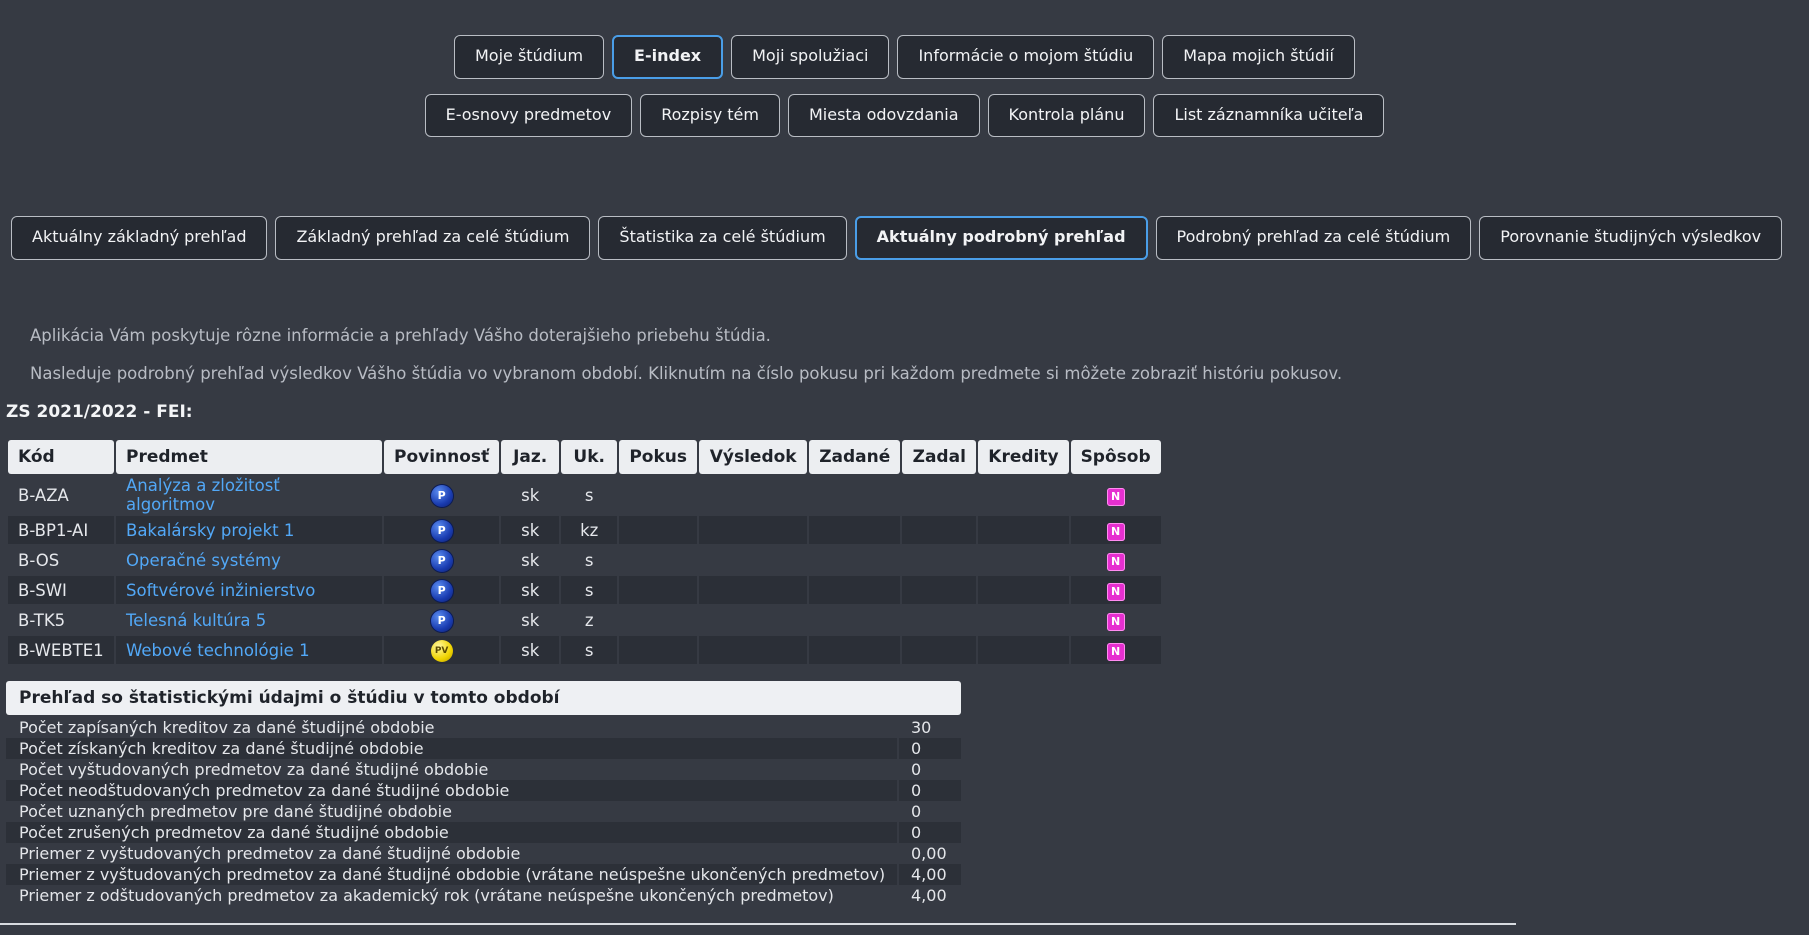 The height and width of the screenshot is (935, 1809). Describe the element at coordinates (61, 560) in the screenshot. I see `cell-code: B-OS` at that location.